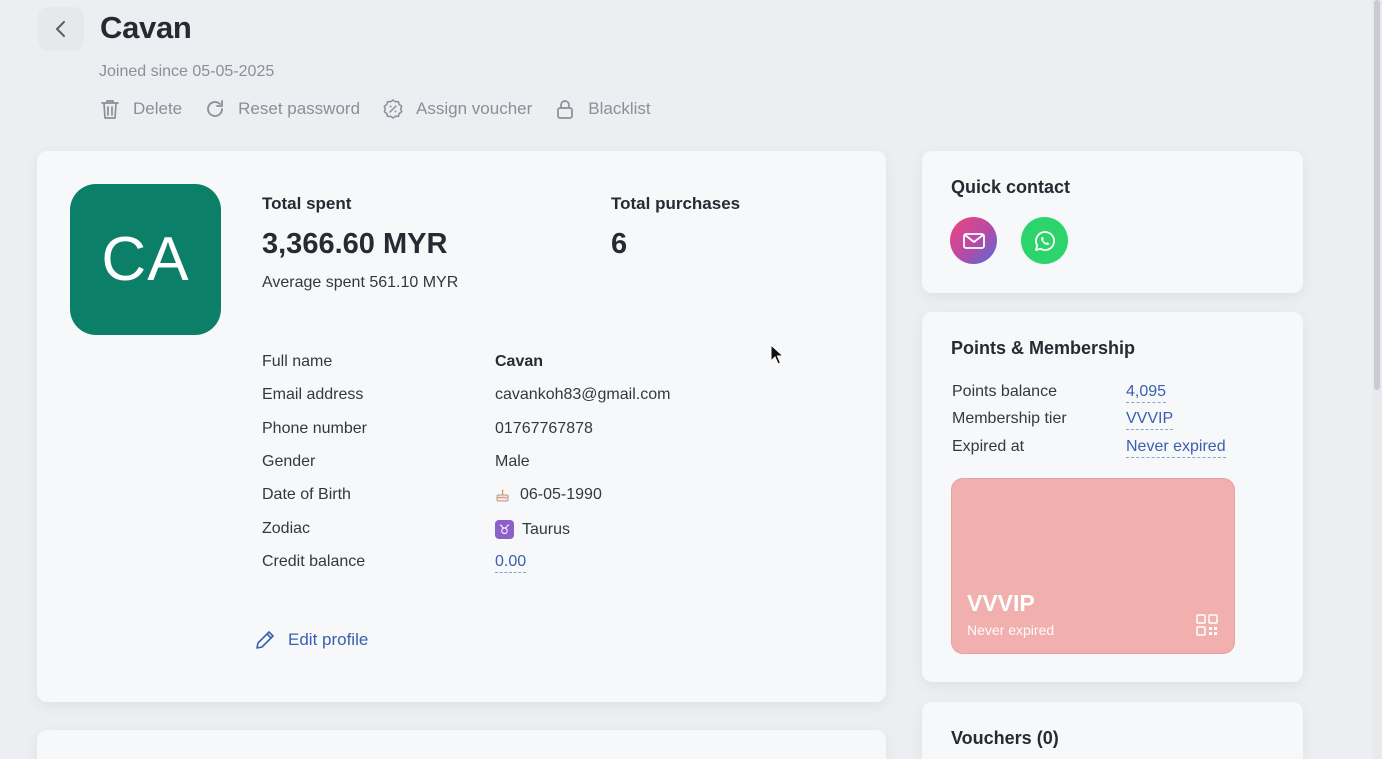 Image resolution: width=1382 pixels, height=759 pixels. What do you see at coordinates (546, 529) in the screenshot?
I see `field-value: Taurus` at bounding box center [546, 529].